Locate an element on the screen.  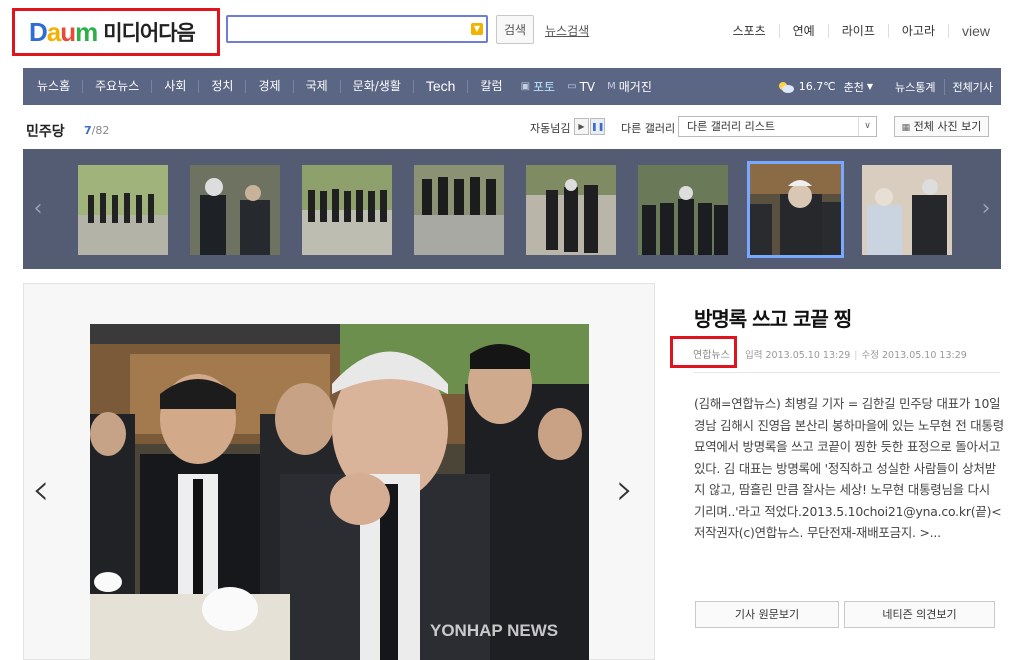
nav-culture: 문화/생활 is located at coordinates (376, 86).